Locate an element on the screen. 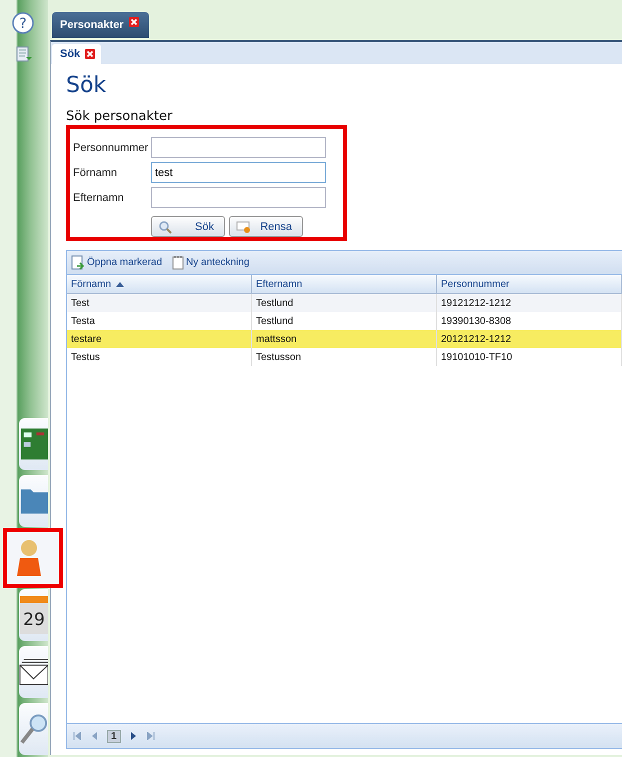  note-button: Ny anteckning is located at coordinates (211, 262).